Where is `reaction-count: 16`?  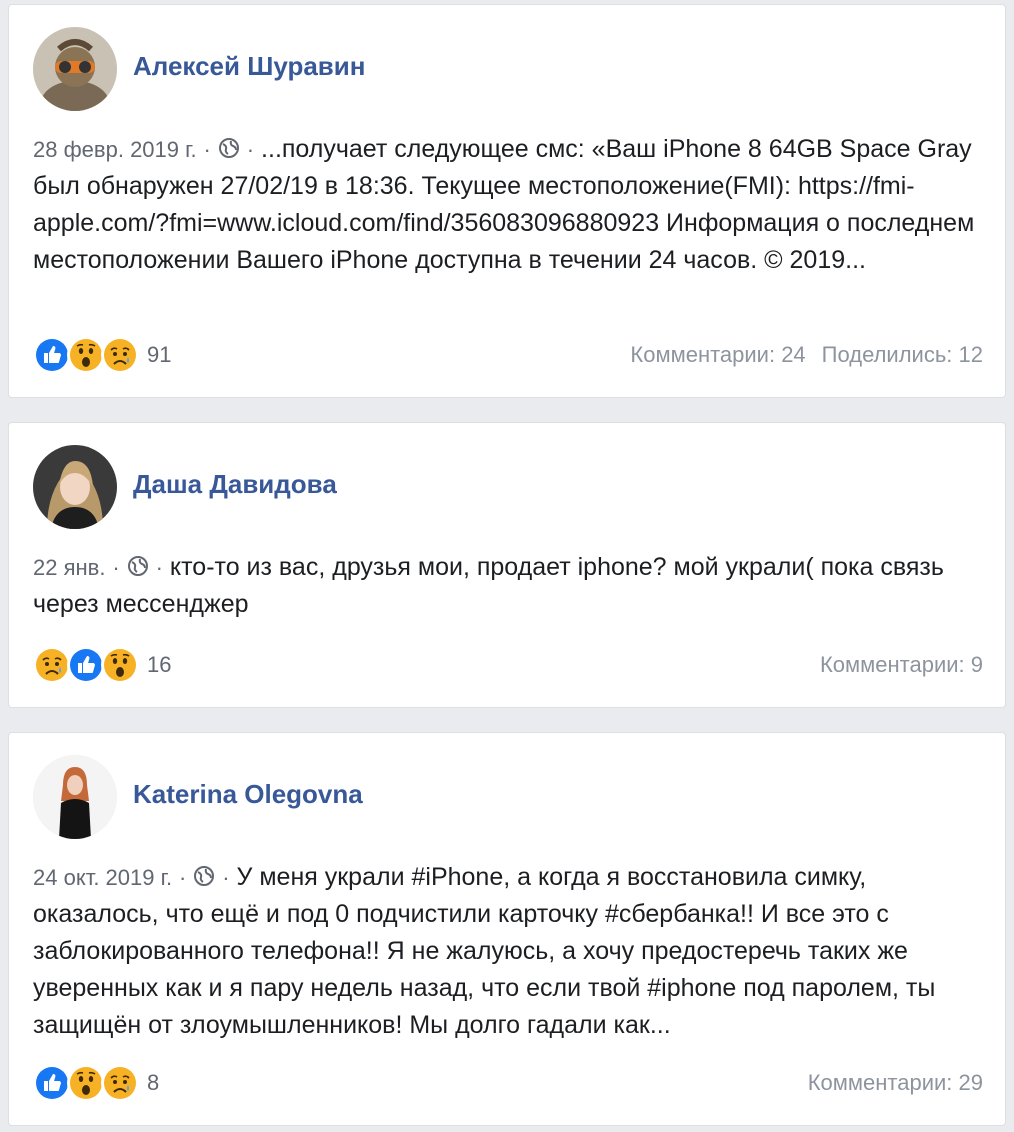 reaction-count: 16 is located at coordinates (159, 665).